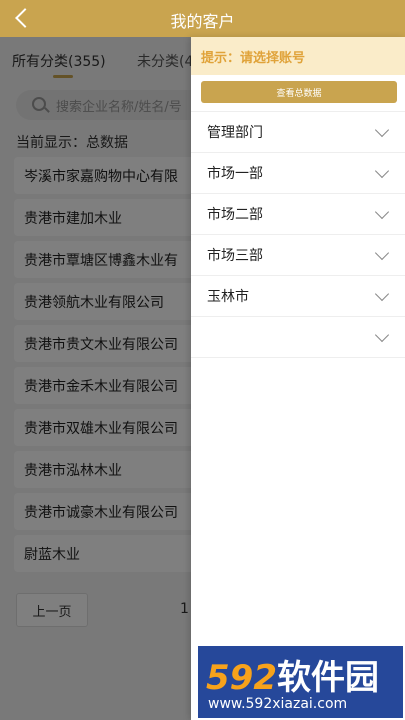 Image resolution: width=405 pixels, height=720 pixels. I want to click on watermark-brand: 592软件园, so click(292, 678).